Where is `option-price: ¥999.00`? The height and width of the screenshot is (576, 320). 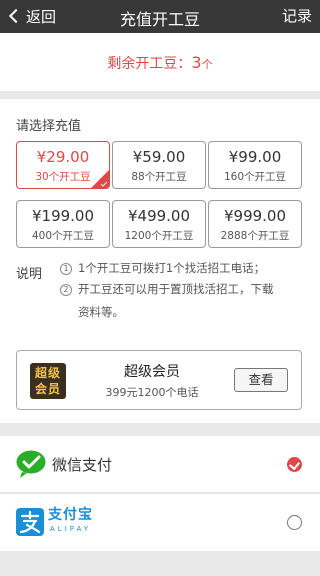 option-price: ¥999.00 is located at coordinates (255, 216).